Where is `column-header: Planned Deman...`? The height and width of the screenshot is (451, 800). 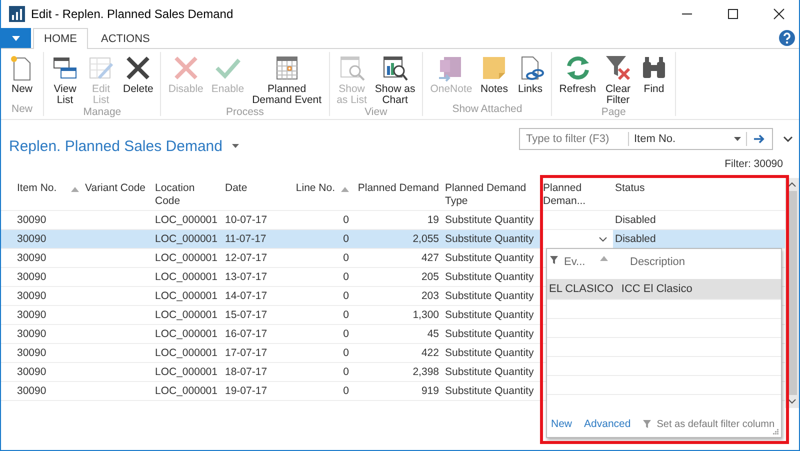
column-header: Planned Deman... is located at coordinates (576, 195).